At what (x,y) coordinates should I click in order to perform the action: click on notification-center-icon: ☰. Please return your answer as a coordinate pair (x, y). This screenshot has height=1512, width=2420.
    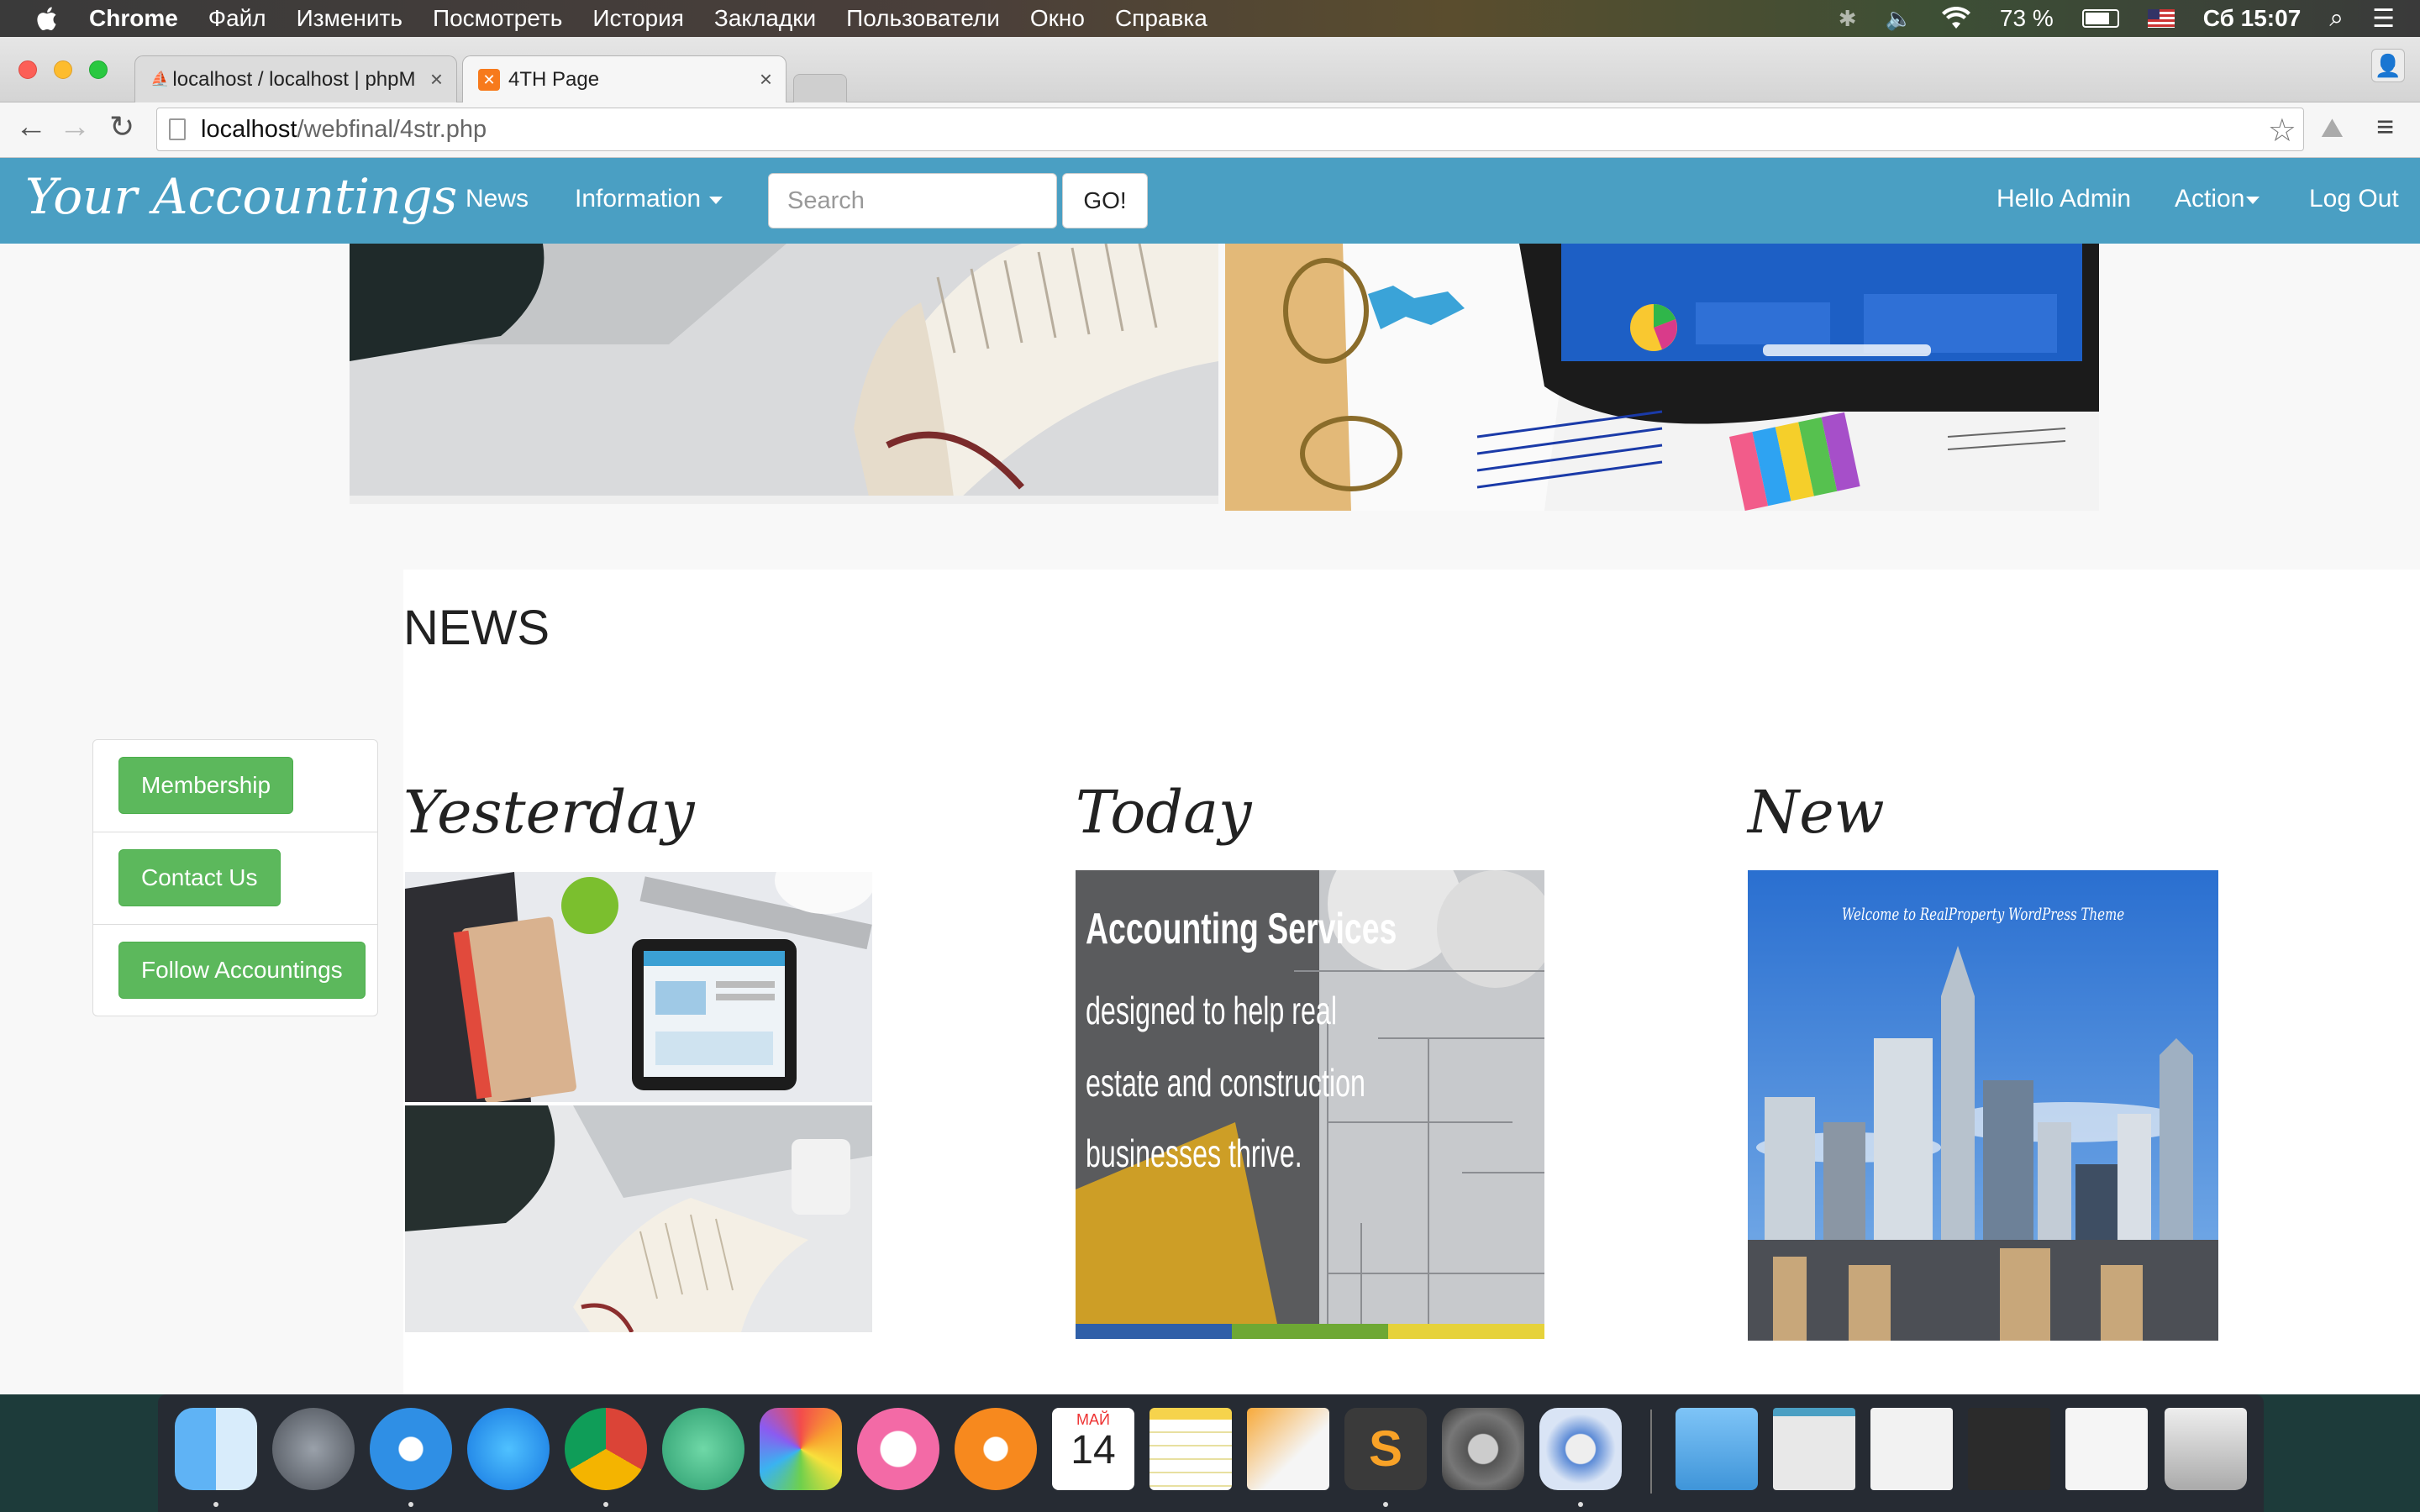
    Looking at the image, I should click on (2384, 19).